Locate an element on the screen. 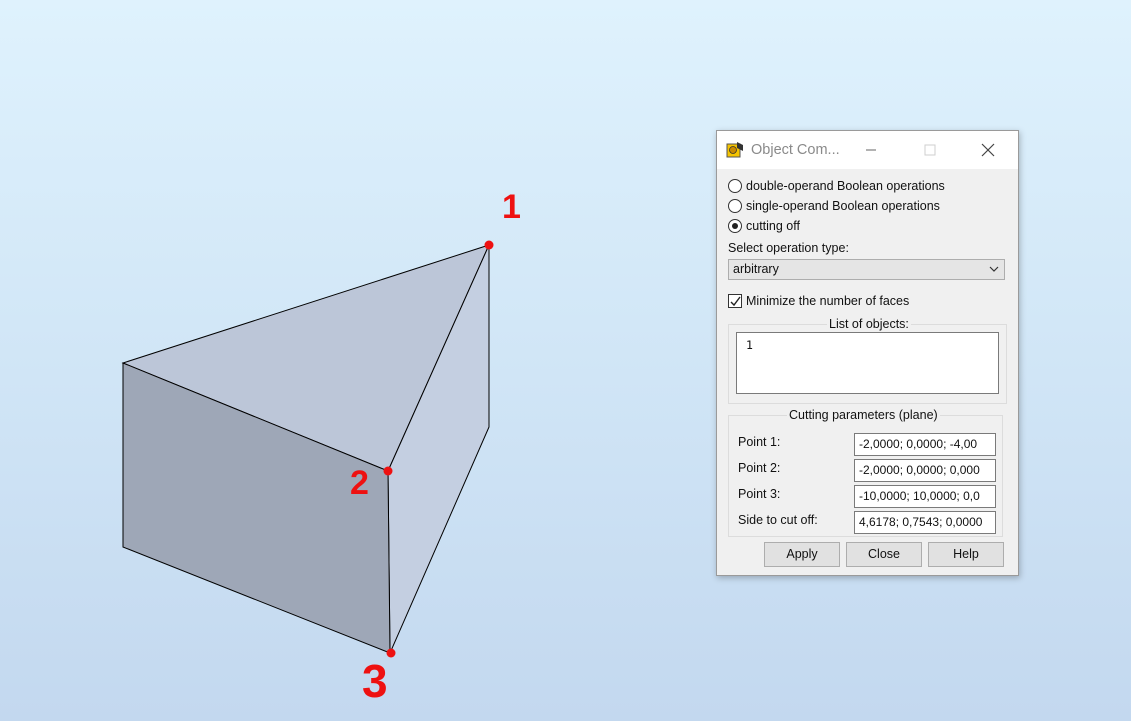  app-icon is located at coordinates (735, 150).